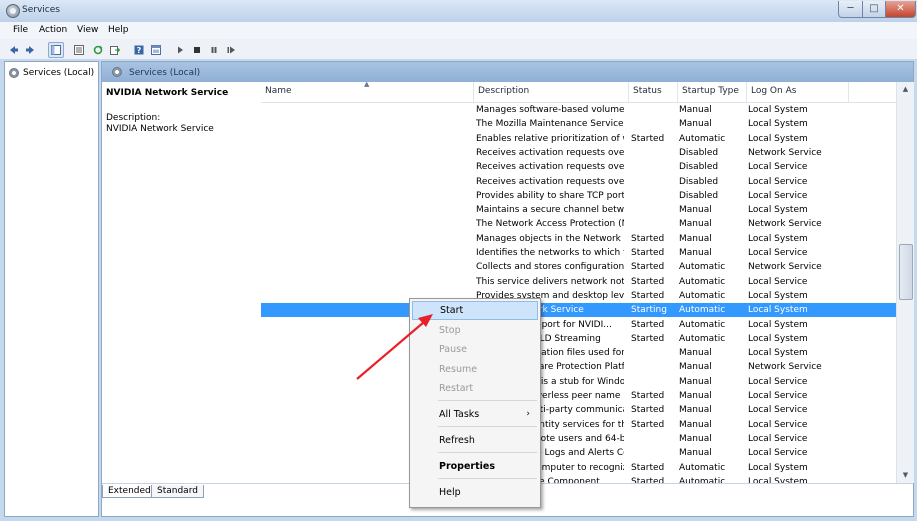 This screenshot has width=917, height=521. Describe the element at coordinates (874, 9) in the screenshot. I see `maximize-button: □` at that location.